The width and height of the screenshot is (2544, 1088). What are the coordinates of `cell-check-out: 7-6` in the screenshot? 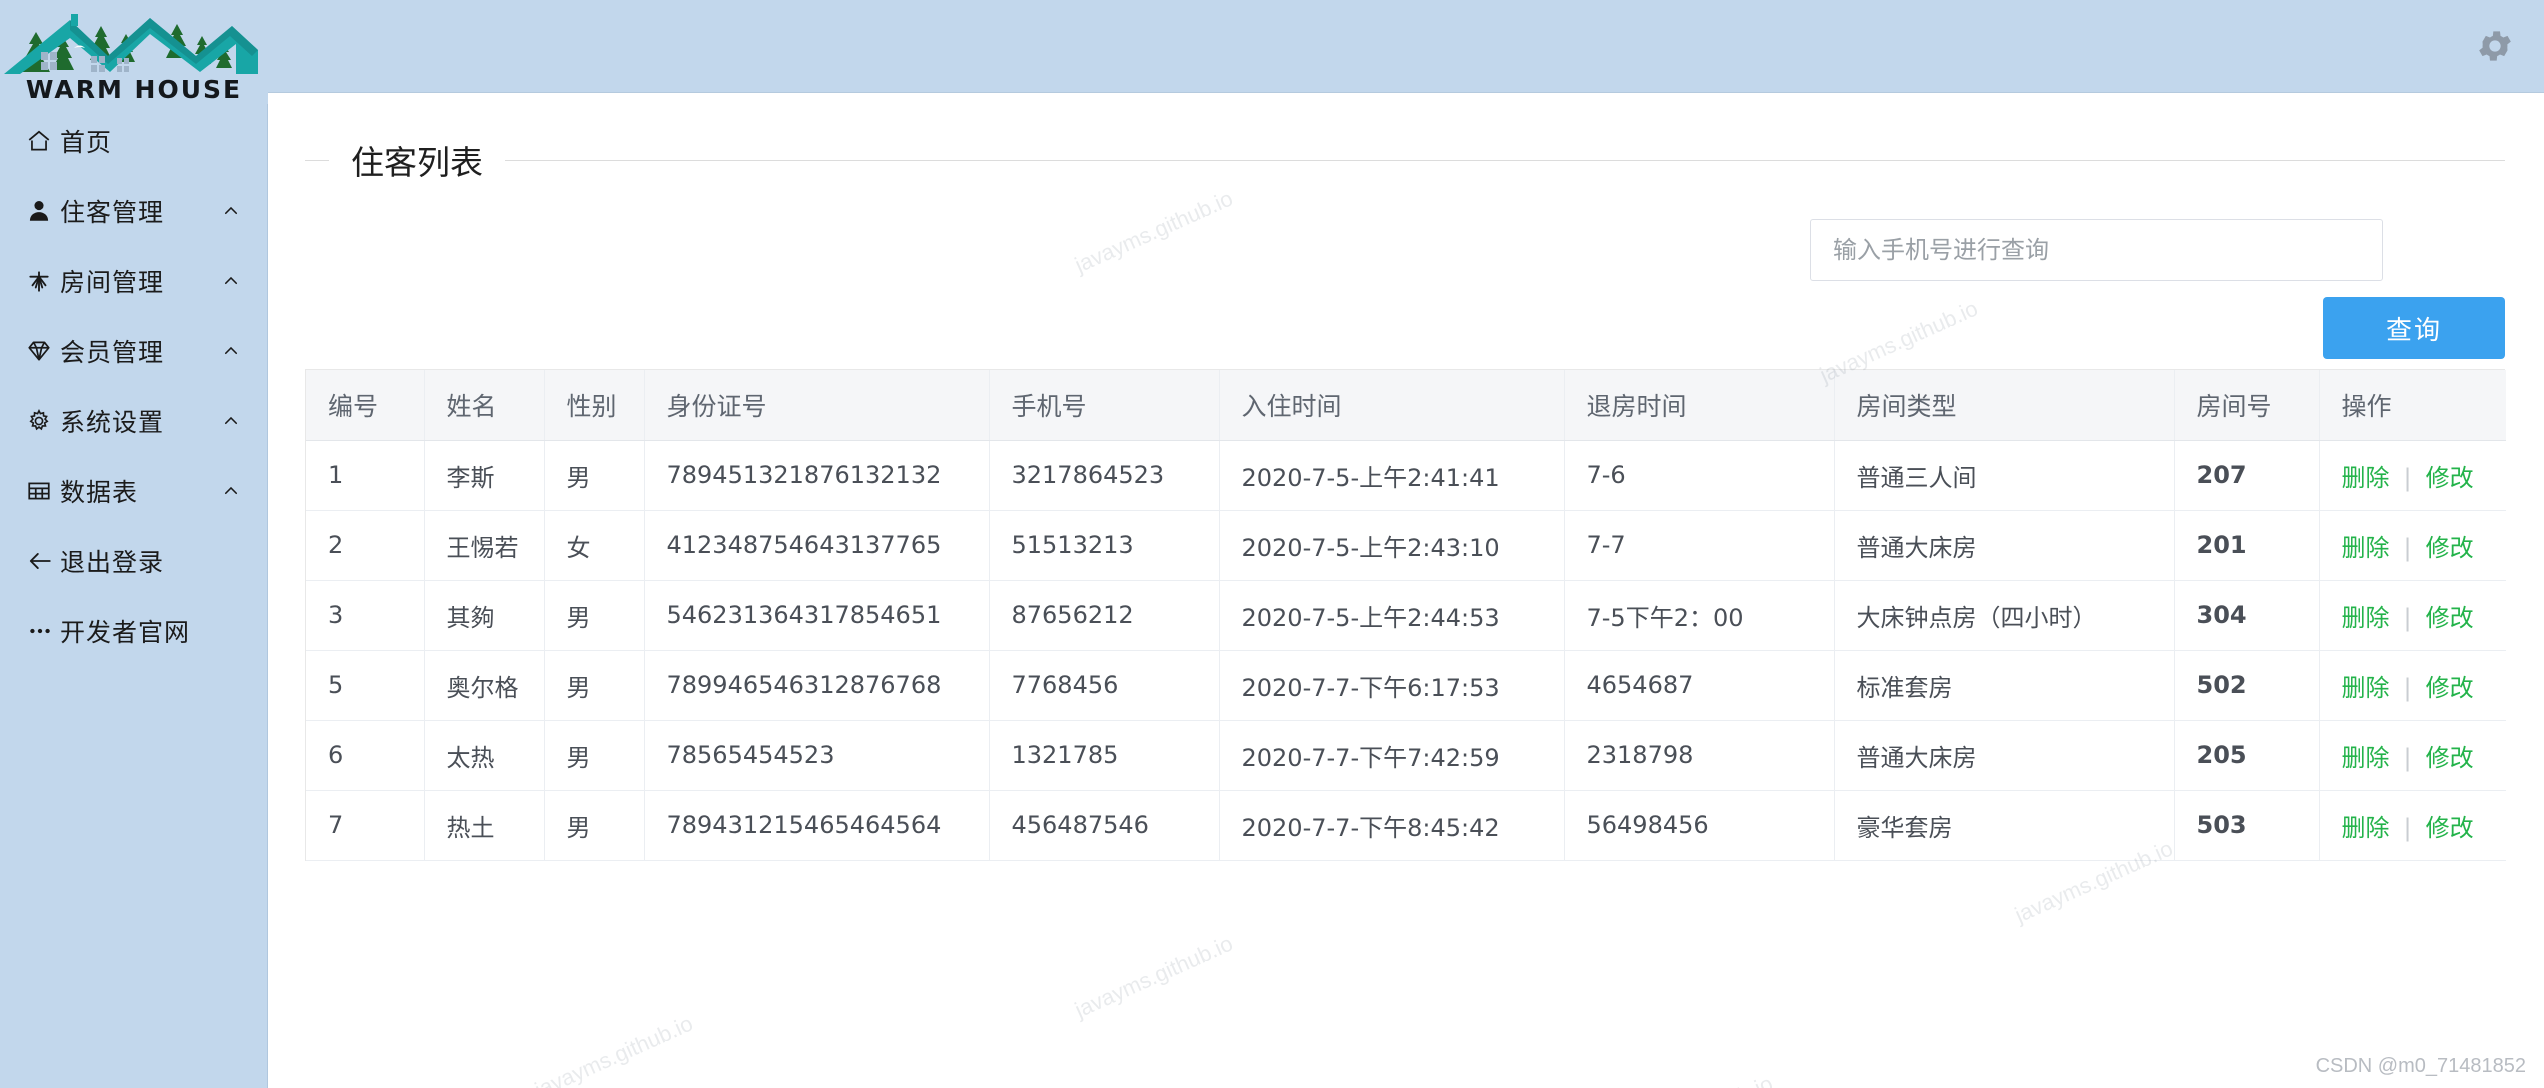 It's located at (1699, 475).